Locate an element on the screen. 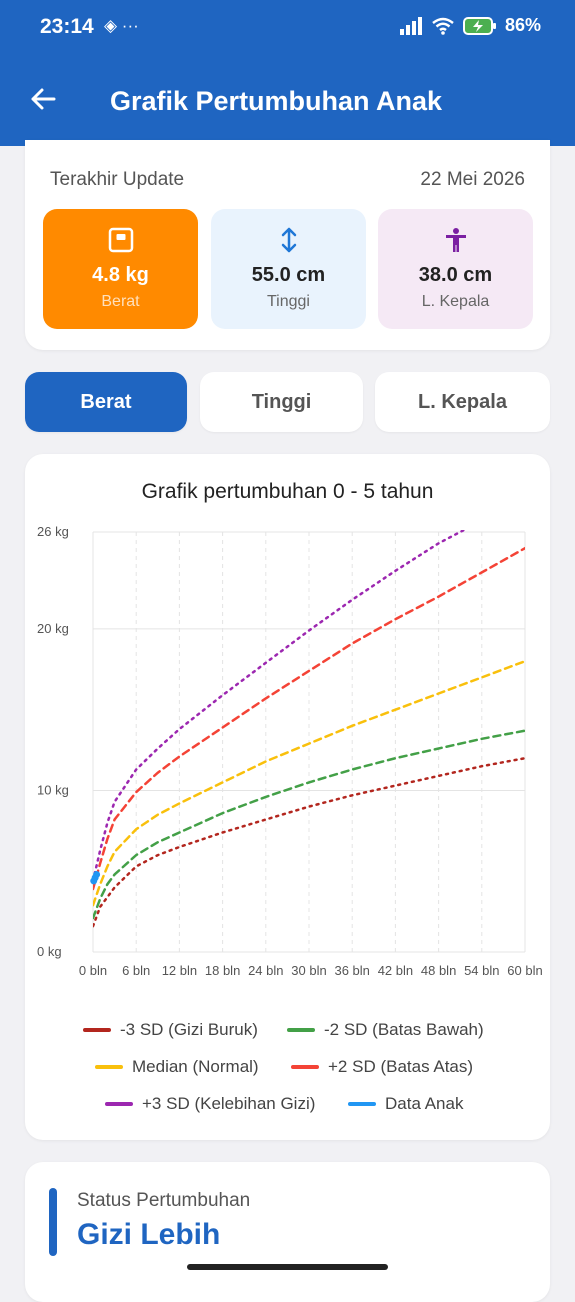  legend-label: Median (Normal) is located at coordinates (195, 1066).